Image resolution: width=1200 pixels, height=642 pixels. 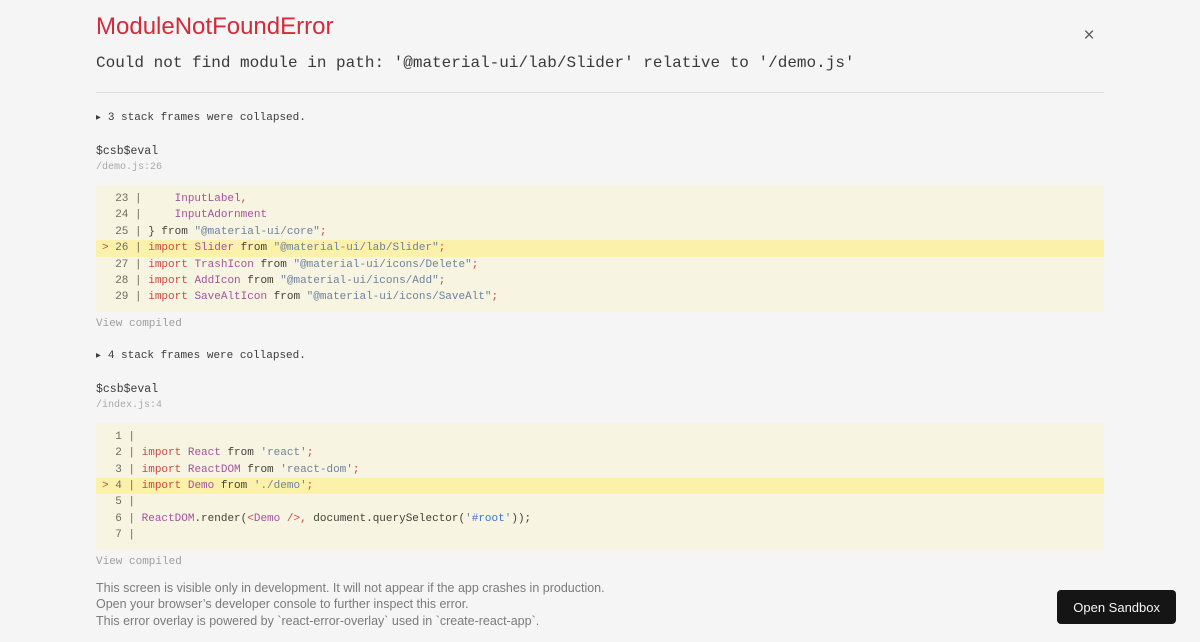 What do you see at coordinates (1116, 607) in the screenshot?
I see `open-sandbox-button: Open Sandbox` at bounding box center [1116, 607].